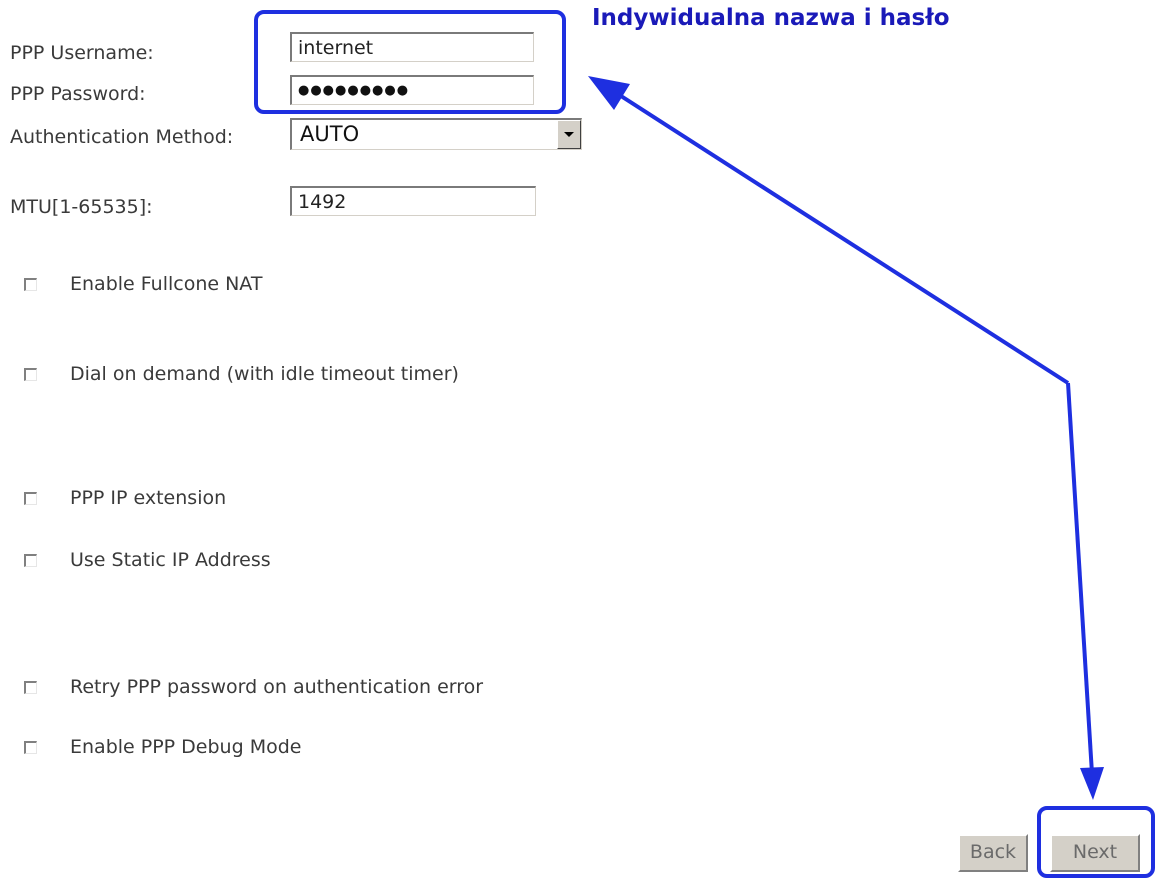  I want to click on username-input, so click(412, 47).